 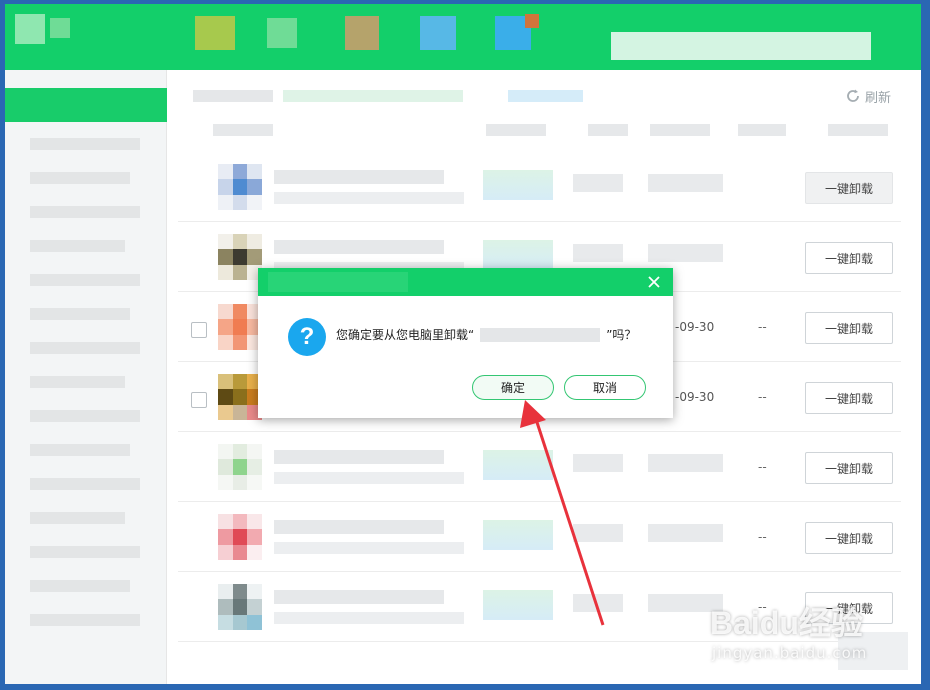 What do you see at coordinates (654, 282) in the screenshot?
I see `close-icon` at bounding box center [654, 282].